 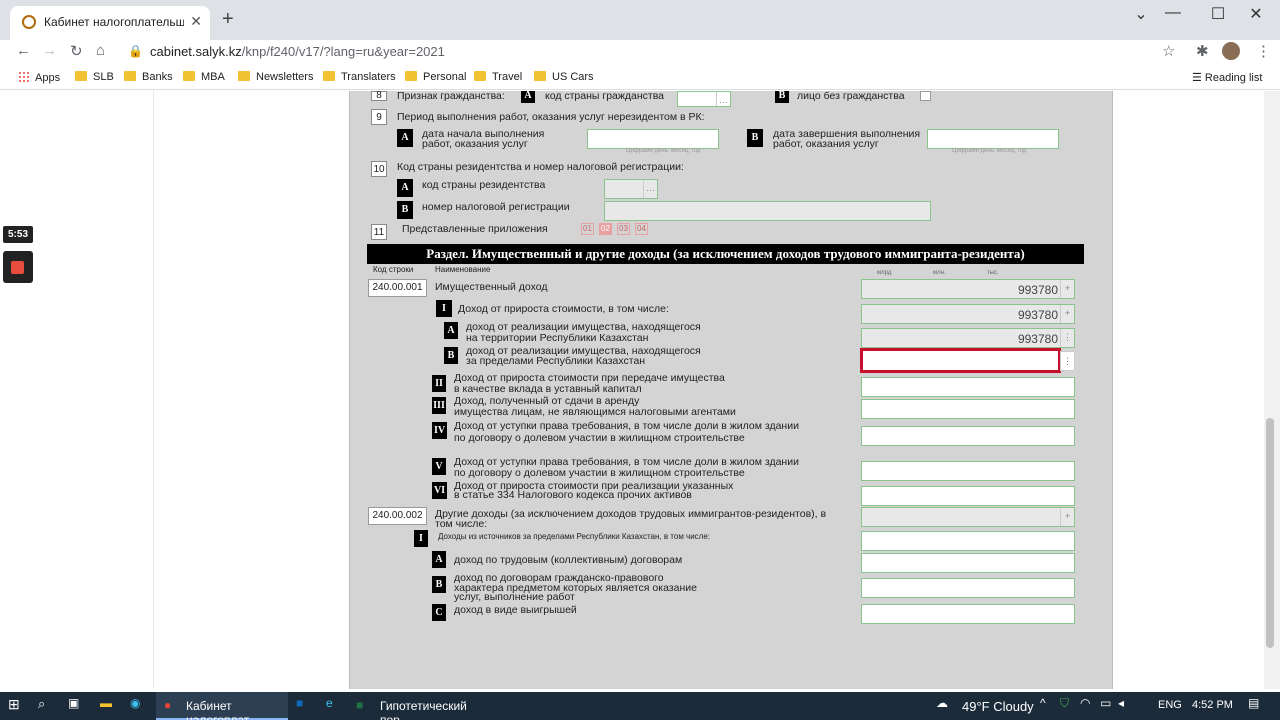 What do you see at coordinates (1085, 703) in the screenshot?
I see `wifi-icon: ◠` at bounding box center [1085, 703].